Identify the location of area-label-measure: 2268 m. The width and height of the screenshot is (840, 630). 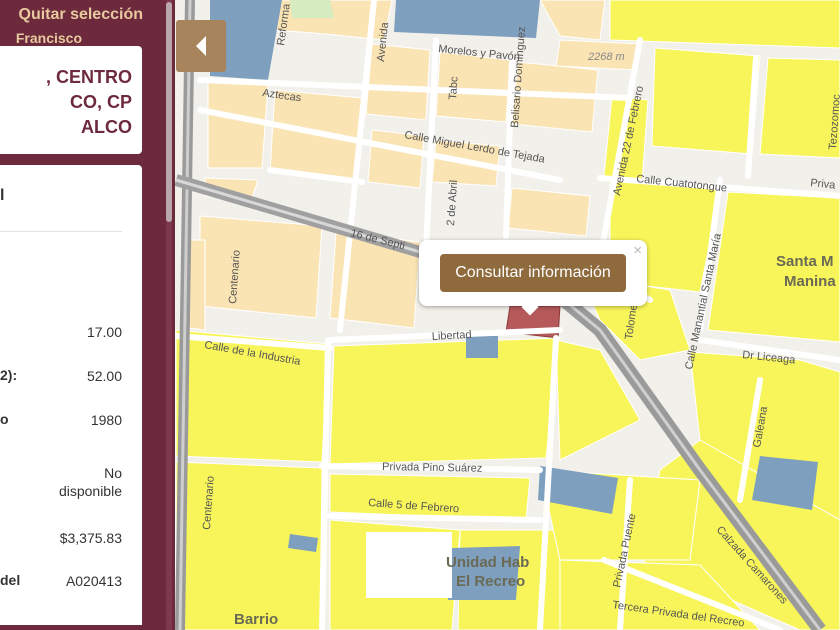
(606, 57).